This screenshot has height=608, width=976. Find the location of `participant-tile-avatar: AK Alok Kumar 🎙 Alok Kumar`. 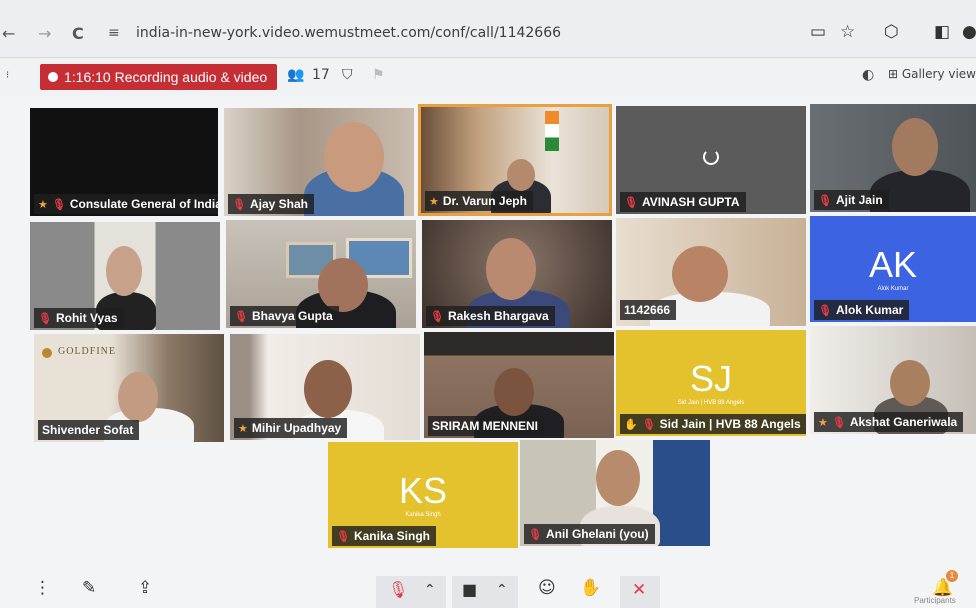

participant-tile-avatar: AK Alok Kumar 🎙 Alok Kumar is located at coordinates (893, 269).